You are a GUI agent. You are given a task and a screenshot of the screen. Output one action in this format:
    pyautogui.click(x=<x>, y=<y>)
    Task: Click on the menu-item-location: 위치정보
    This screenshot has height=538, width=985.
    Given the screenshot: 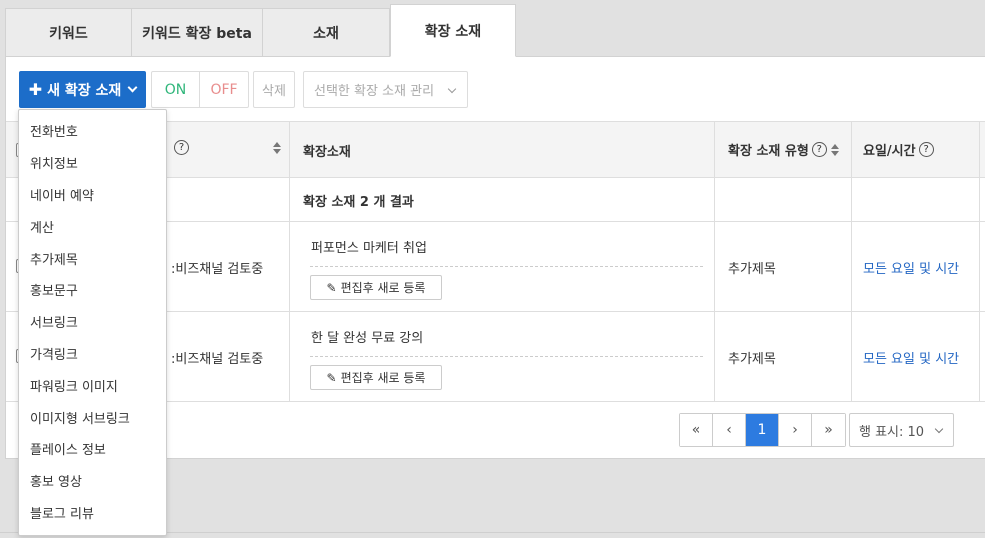 What is the action you would take?
    pyautogui.click(x=92, y=163)
    